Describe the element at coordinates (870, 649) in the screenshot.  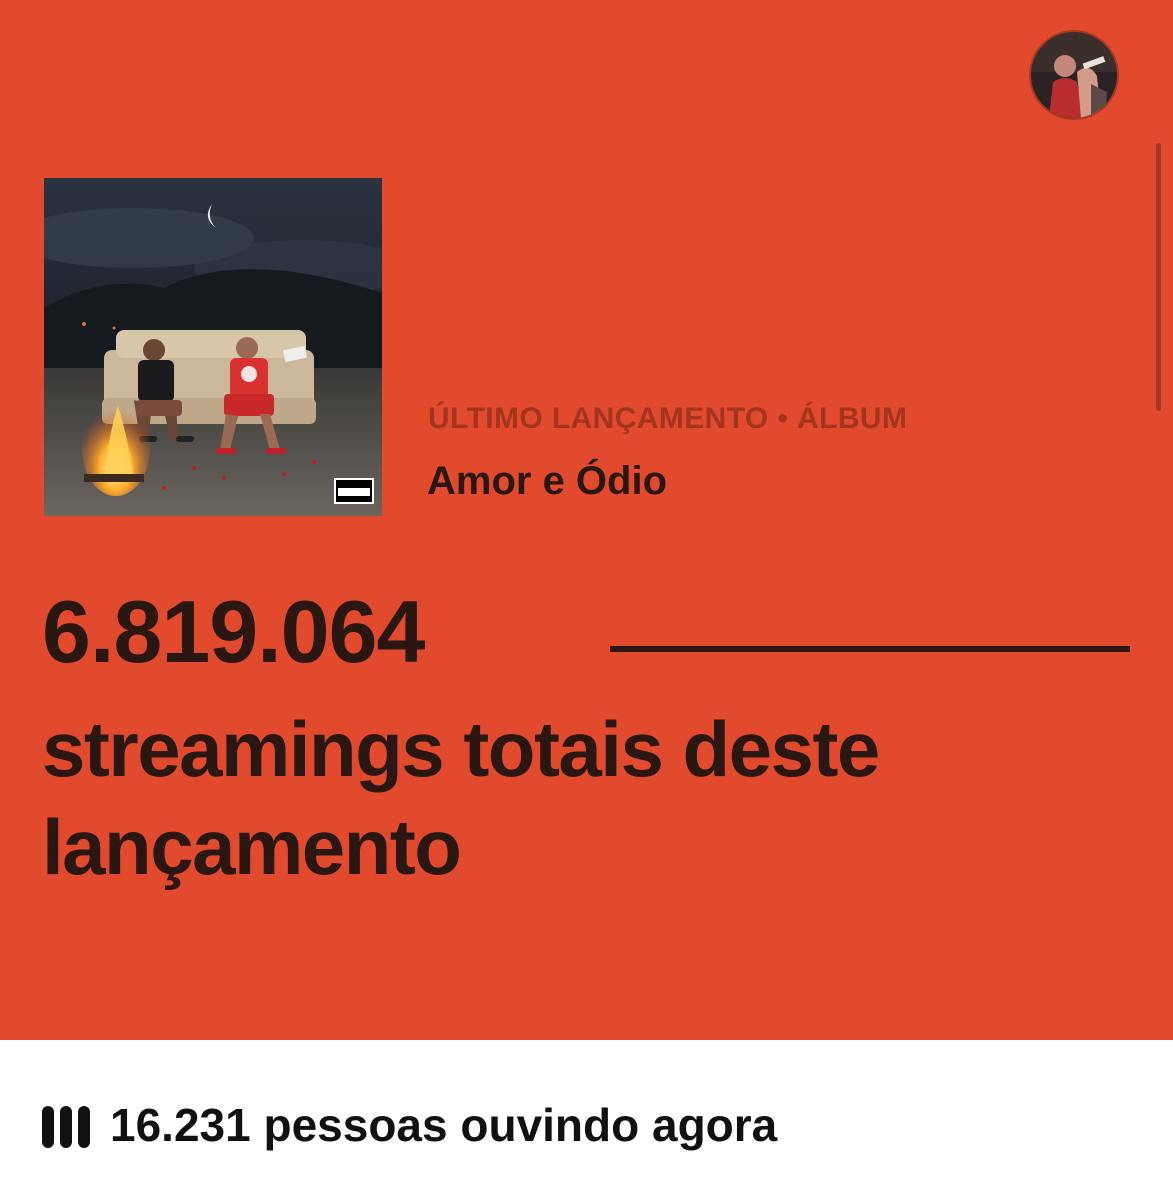
I see `divider-line` at that location.